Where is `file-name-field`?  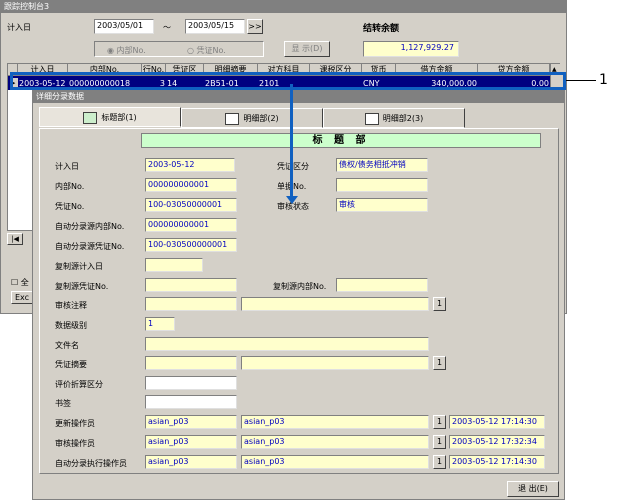 file-name-field is located at coordinates (287, 344).